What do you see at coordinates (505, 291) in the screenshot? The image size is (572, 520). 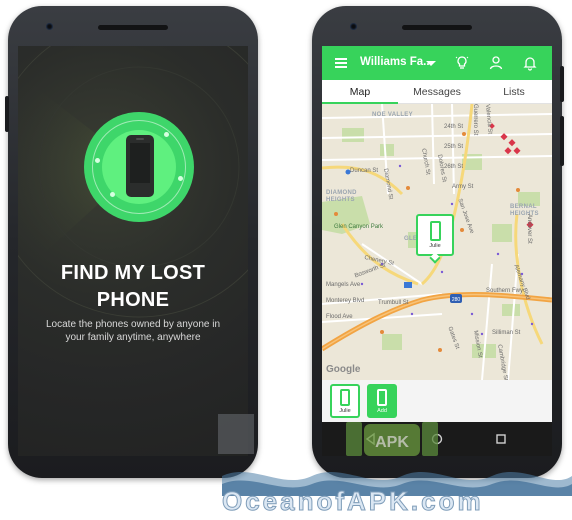 I see `street-label: Southern Fwy` at bounding box center [505, 291].